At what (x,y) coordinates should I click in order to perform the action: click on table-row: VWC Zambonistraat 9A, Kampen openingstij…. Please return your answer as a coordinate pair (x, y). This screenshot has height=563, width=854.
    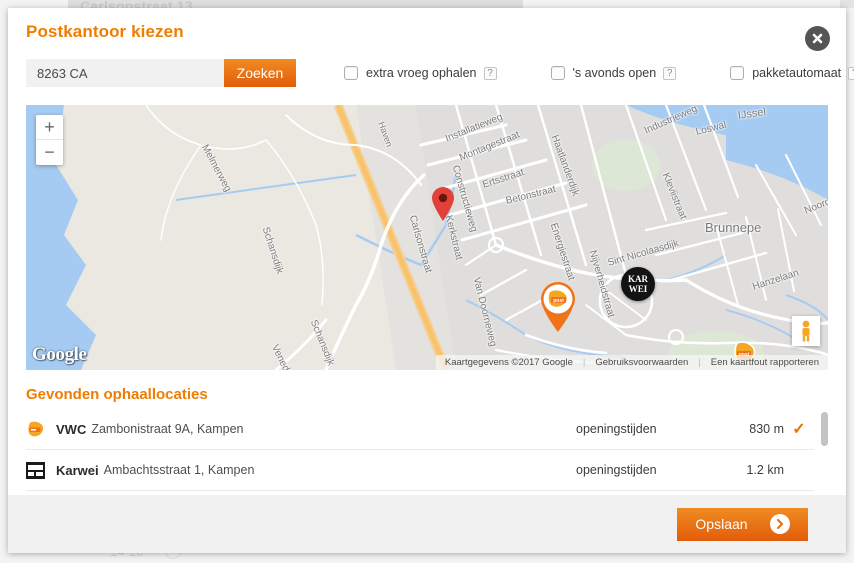
    Looking at the image, I should click on (420, 429).